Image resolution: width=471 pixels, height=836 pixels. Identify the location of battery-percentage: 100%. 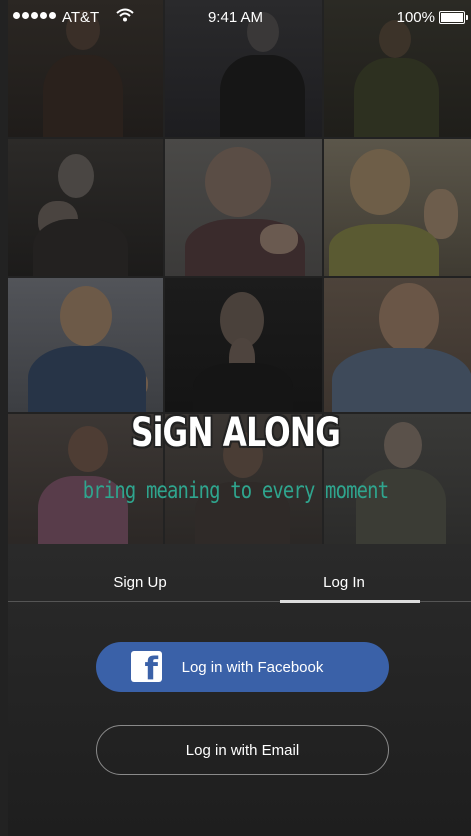
(415, 17).